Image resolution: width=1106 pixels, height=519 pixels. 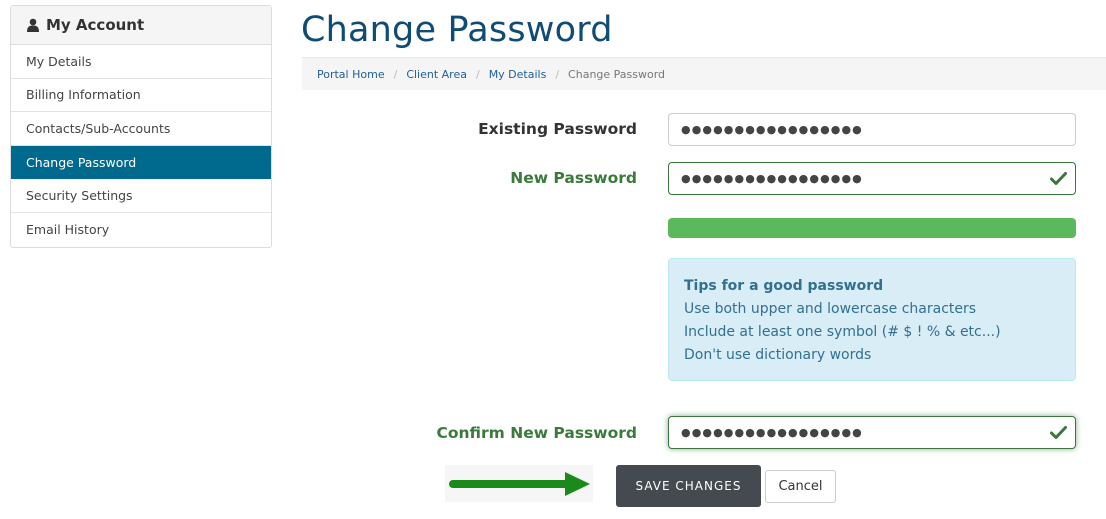 What do you see at coordinates (573, 178) in the screenshot?
I see `new-password-label: New Password` at bounding box center [573, 178].